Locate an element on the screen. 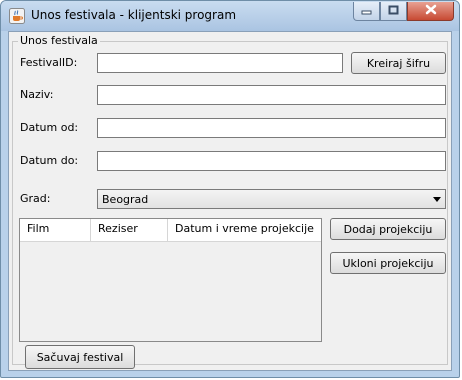 Image resolution: width=462 pixels, height=380 pixels. title-bar: Unos festivala - klijentski program is located at coordinates (230, 16).